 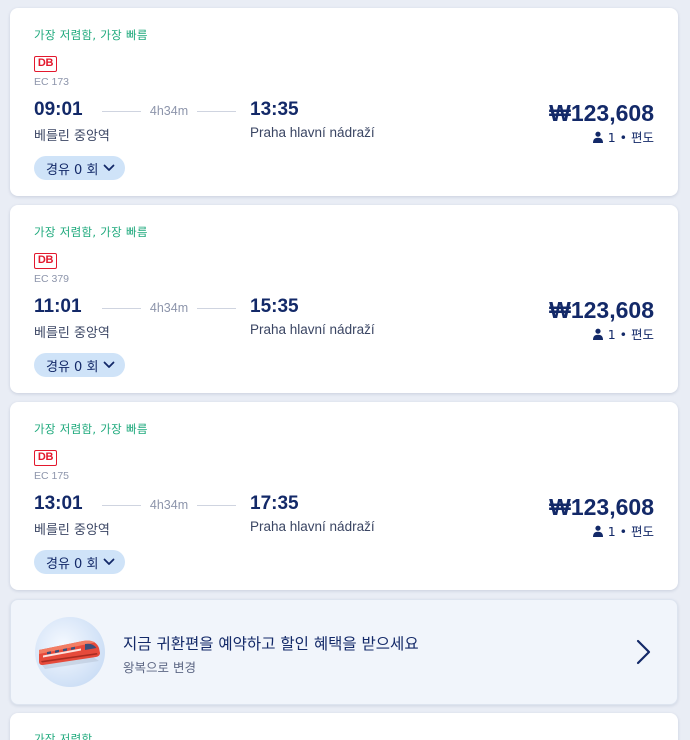 I want to click on trip-card-partial: 가장 저렴함, so click(x=344, y=726).